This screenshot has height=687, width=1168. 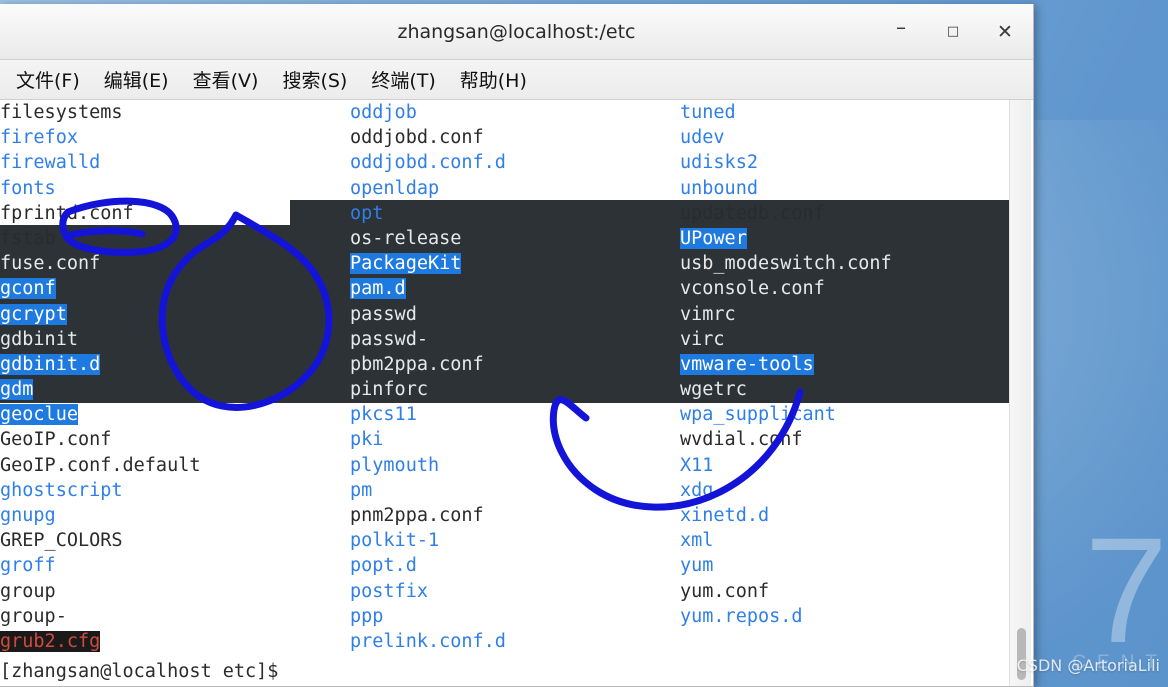 I want to click on file-entry: virc, so click(x=702, y=339).